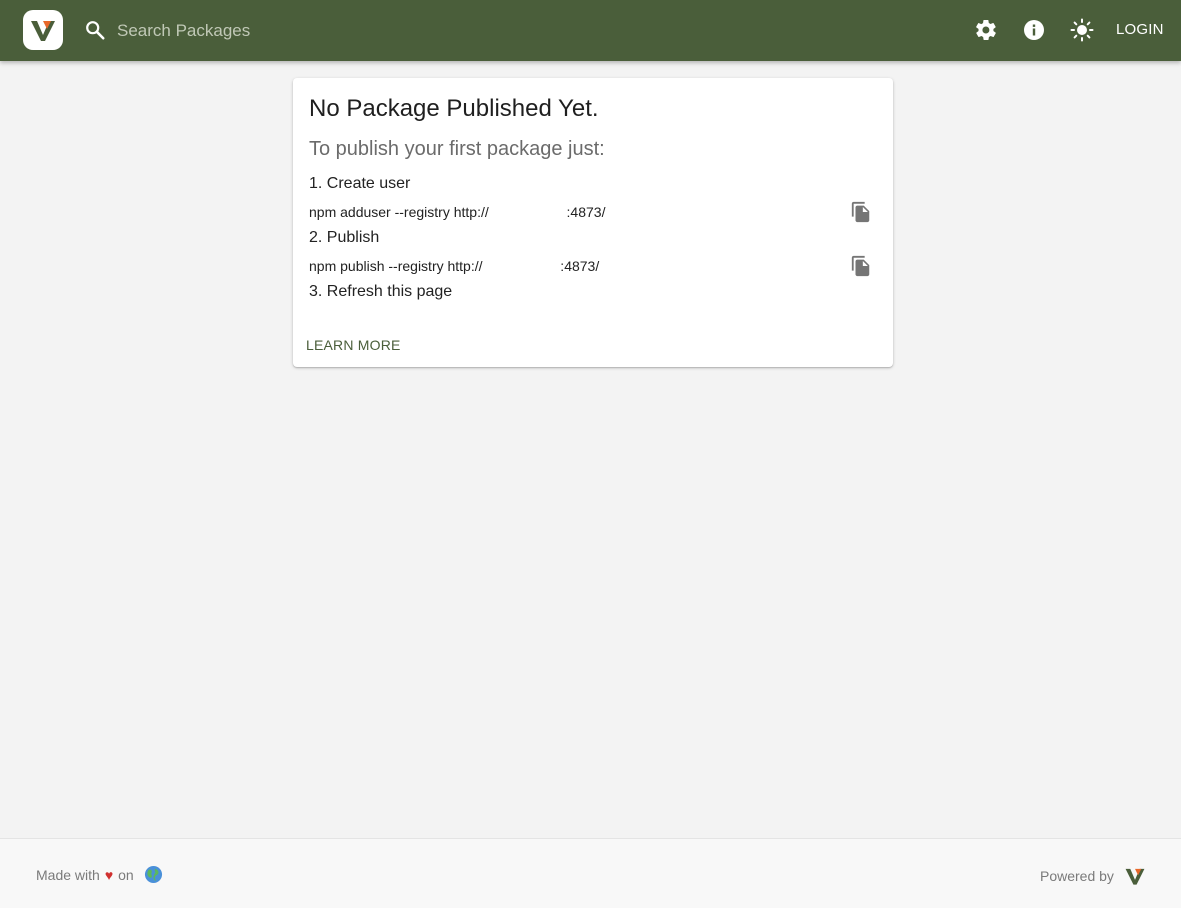  What do you see at coordinates (1034, 30) in the screenshot?
I see `info-icon` at bounding box center [1034, 30].